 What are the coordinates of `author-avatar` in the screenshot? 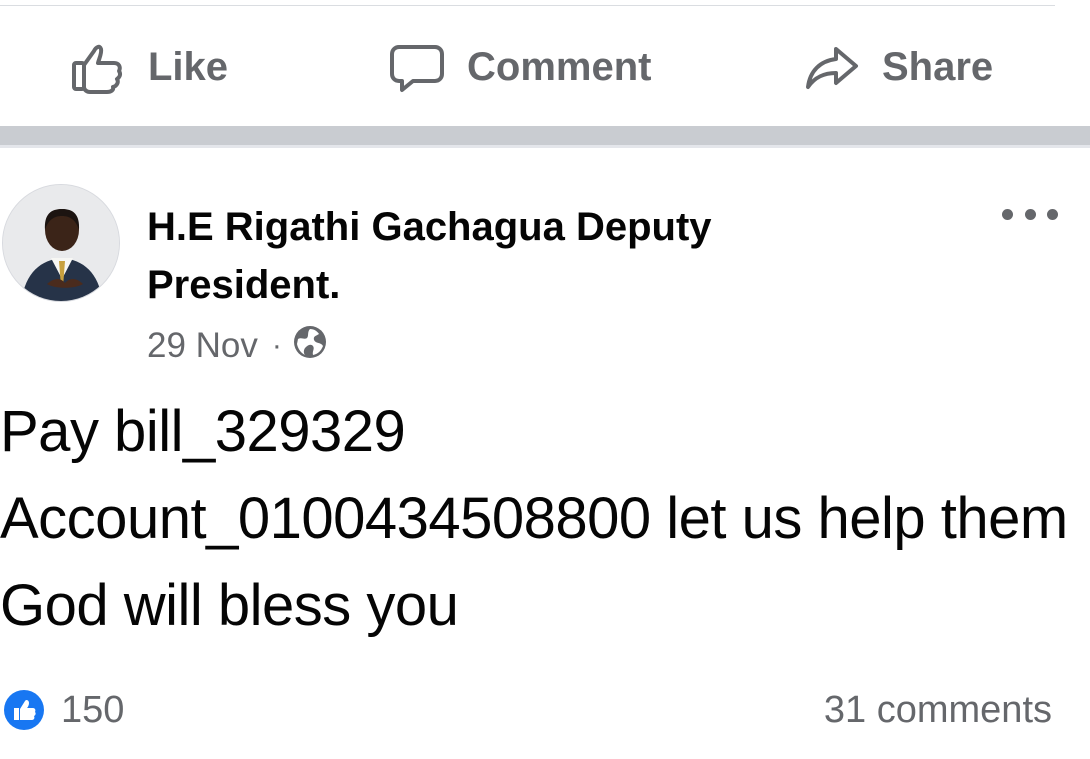 It's located at (61, 243).